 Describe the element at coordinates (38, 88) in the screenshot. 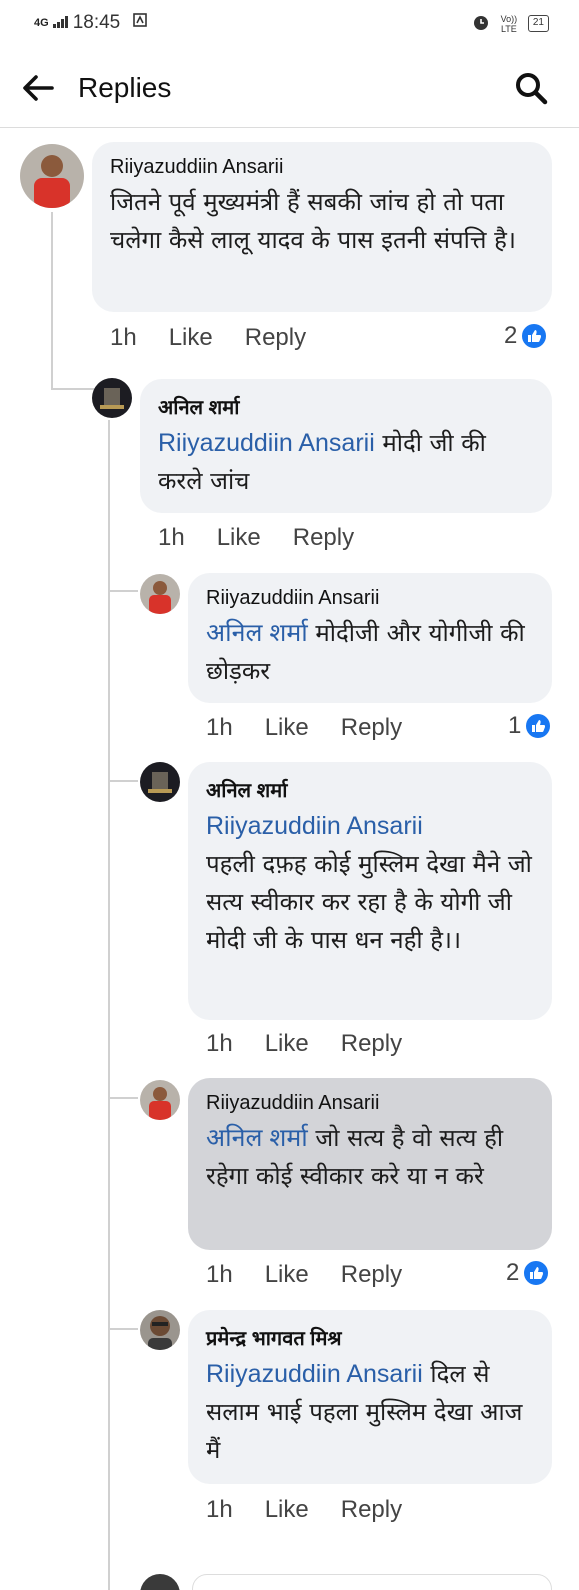

I see `back-arrow-icon` at that location.